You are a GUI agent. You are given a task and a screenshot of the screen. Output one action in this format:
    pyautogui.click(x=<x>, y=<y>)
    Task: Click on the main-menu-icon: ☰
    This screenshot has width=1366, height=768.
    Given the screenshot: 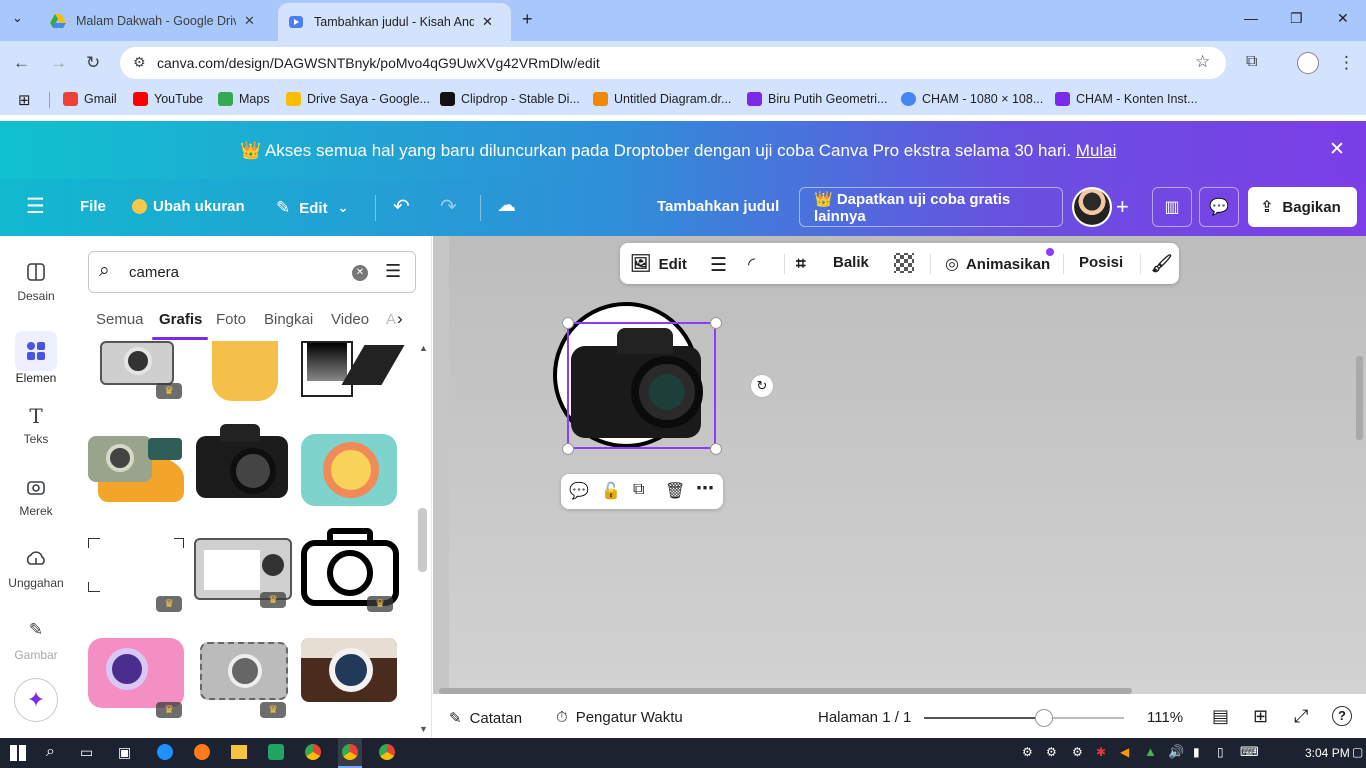 What is the action you would take?
    pyautogui.click(x=35, y=206)
    